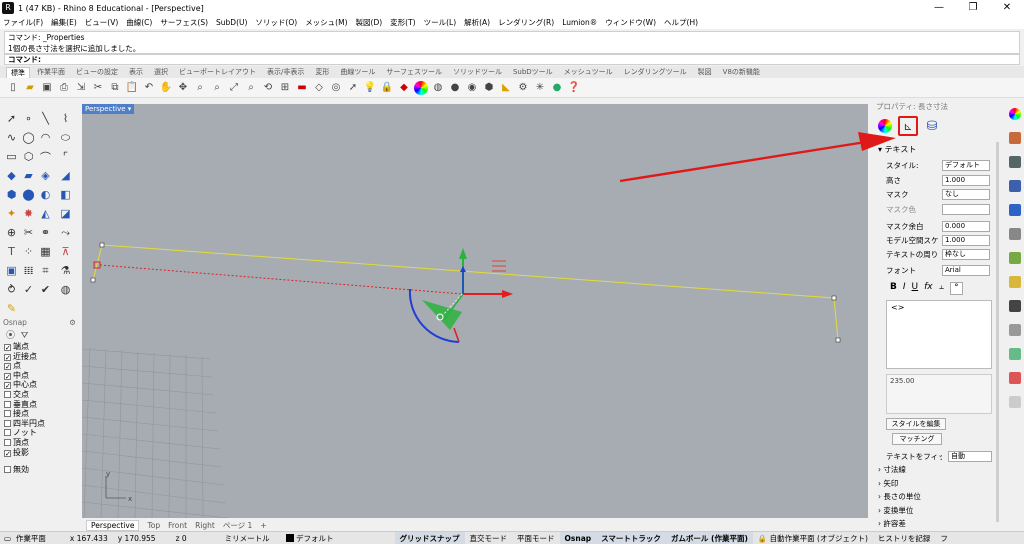 The height and width of the screenshot is (544, 1024). Describe the element at coordinates (11, 156) in the screenshot. I see `rectangle-icon: ▭` at that location.